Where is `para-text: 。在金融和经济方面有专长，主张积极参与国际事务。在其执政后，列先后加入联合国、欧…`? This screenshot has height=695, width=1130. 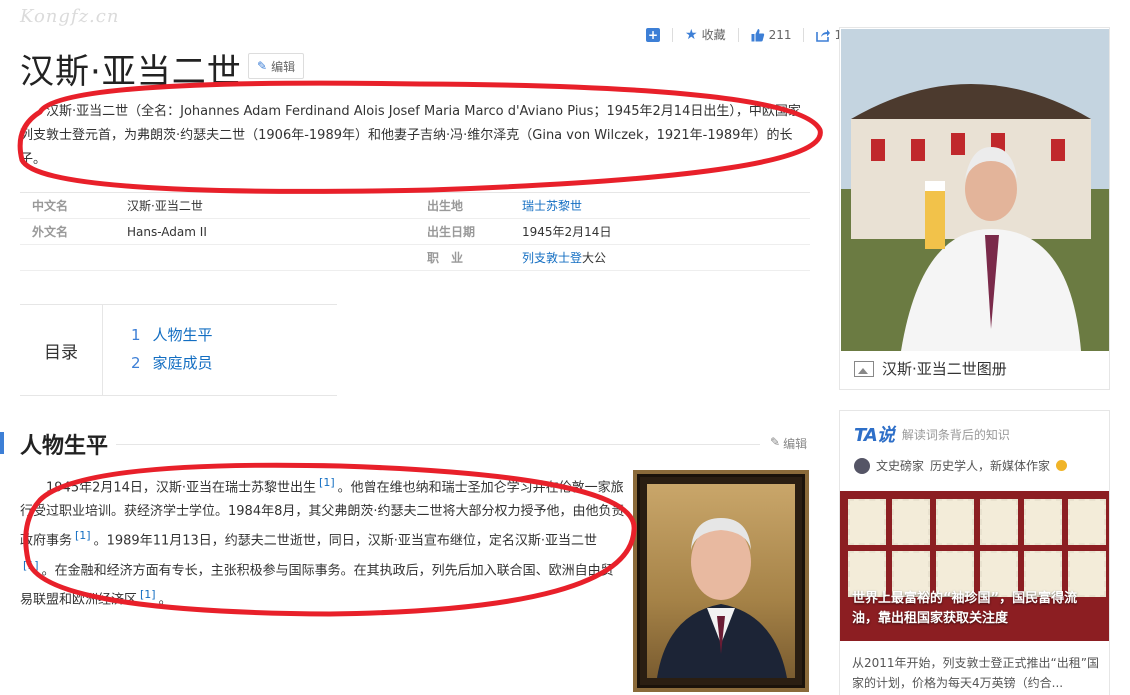
para-text: 。在金融和经济方面有专长，主张积极参与国际事务。在其执政后，列先后加入联合国、欧… is located at coordinates (317, 585).